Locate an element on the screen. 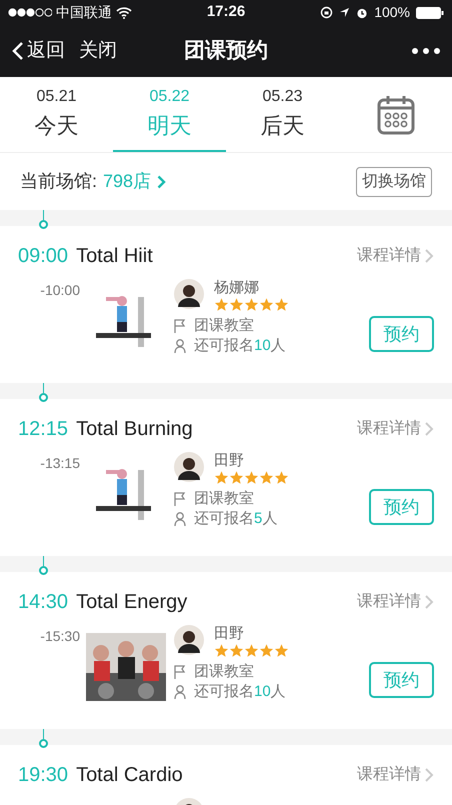  calendar-icon is located at coordinates (395, 114).